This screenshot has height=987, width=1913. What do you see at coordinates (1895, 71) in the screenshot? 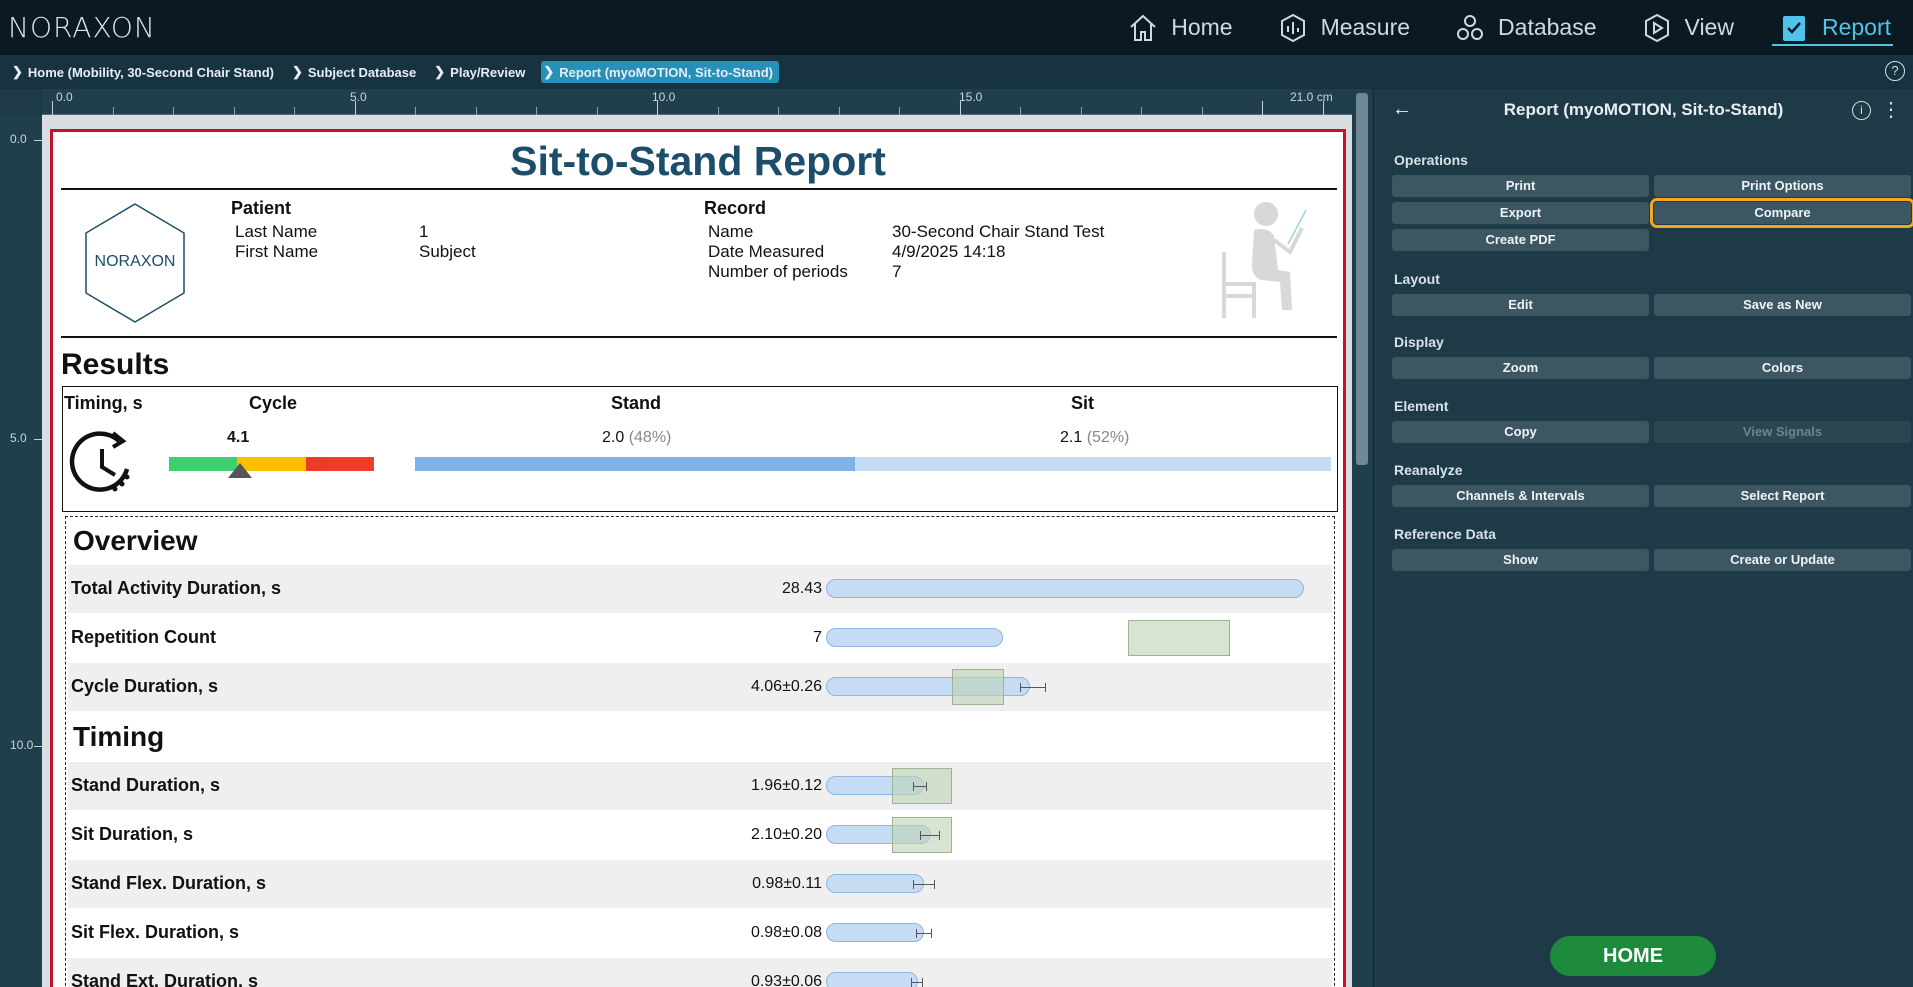
I see `help-icon: ?` at bounding box center [1895, 71].